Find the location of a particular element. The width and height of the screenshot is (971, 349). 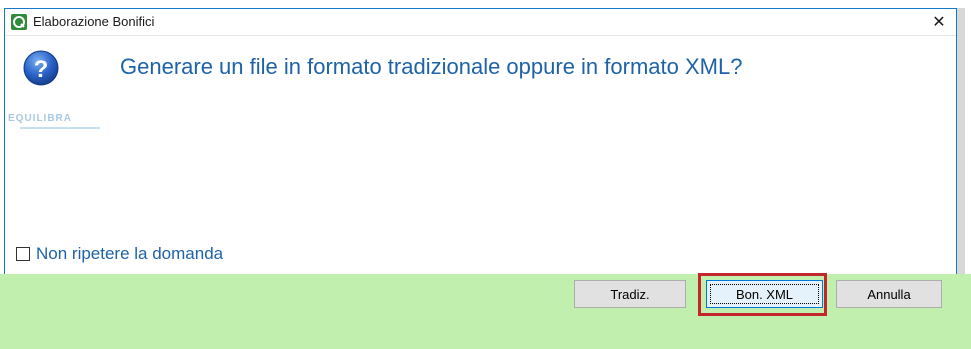

annulla-label: Annulla is located at coordinates (889, 294).